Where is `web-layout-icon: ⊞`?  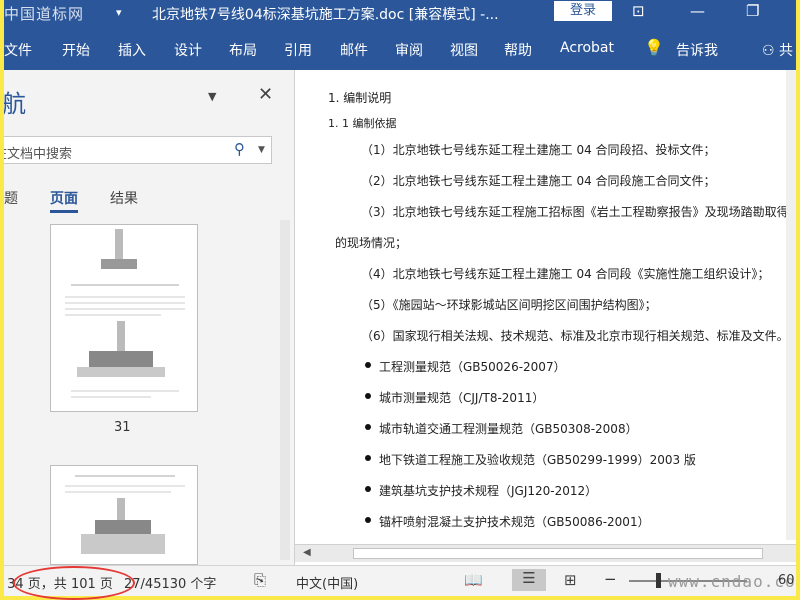 web-layout-icon: ⊞ is located at coordinates (570, 580).